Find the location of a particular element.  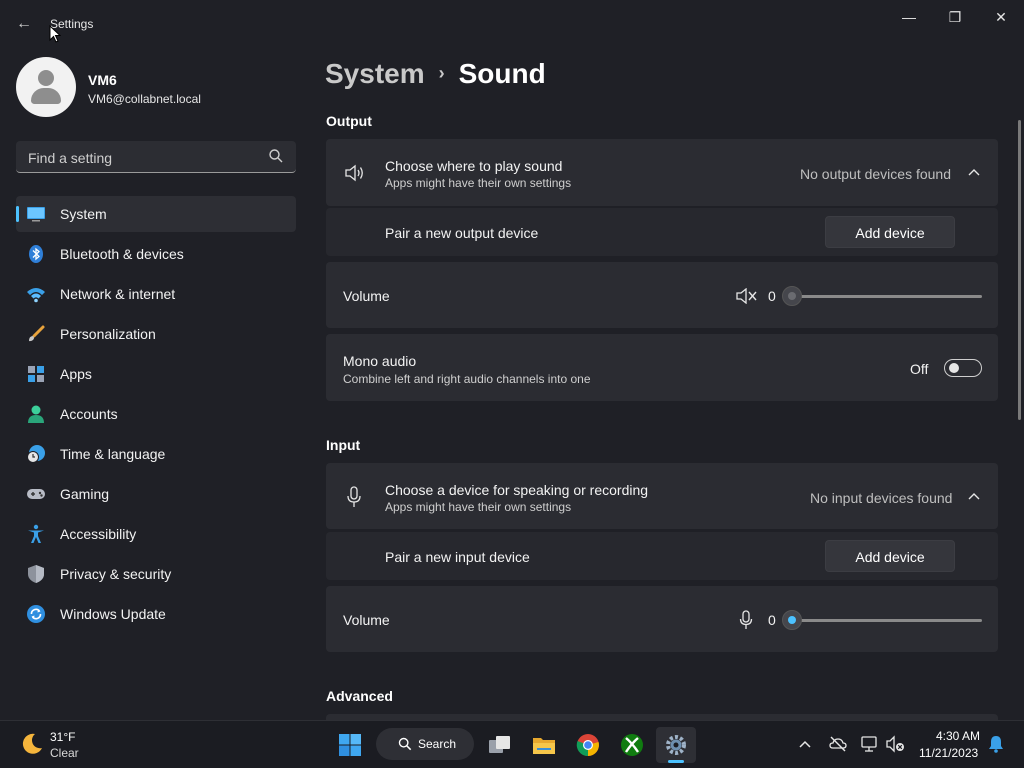

sidebar-item-personalization: Personalization is located at coordinates (156, 334).